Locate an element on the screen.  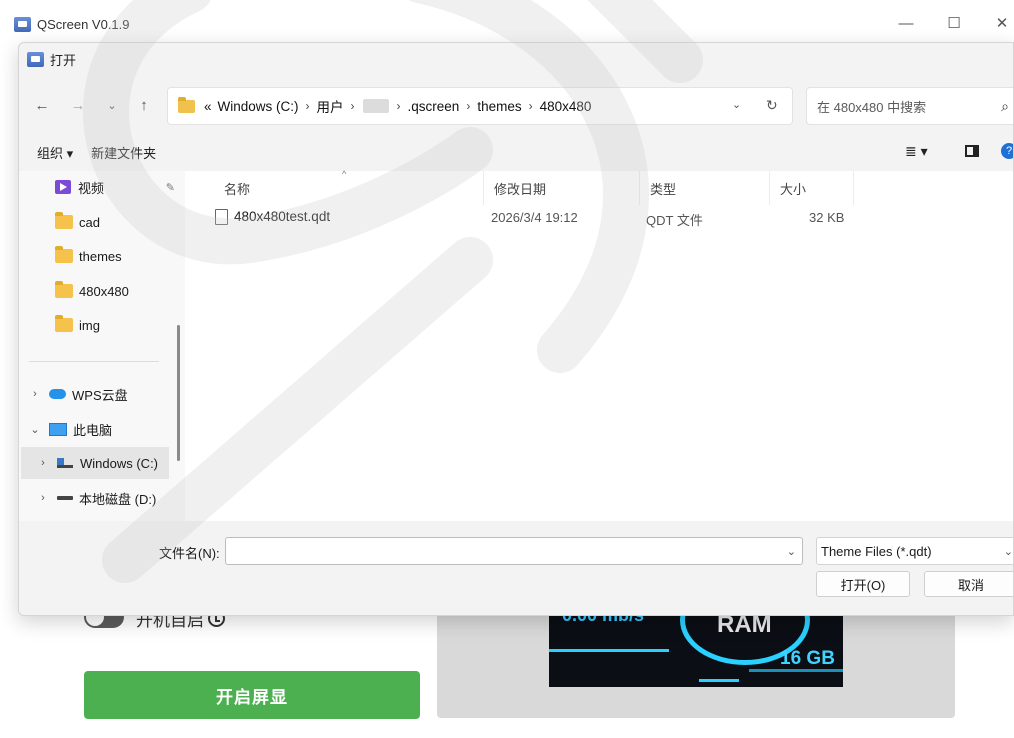
organize-menu: 组织 ▾ is located at coordinates (55, 152).